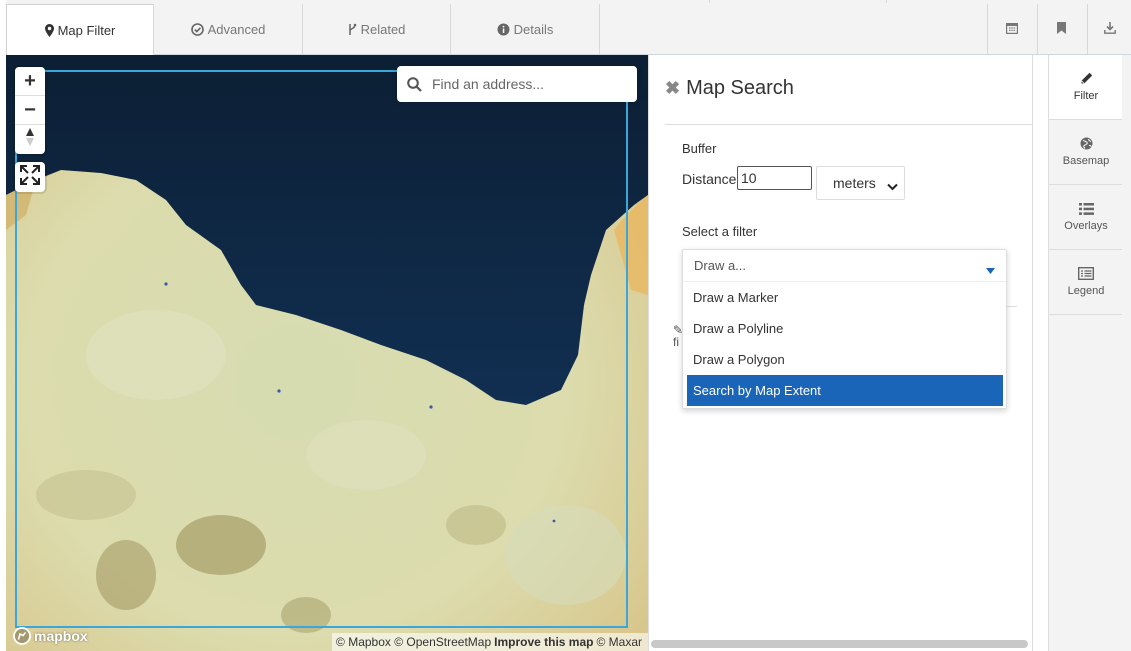 The width and height of the screenshot is (1131, 651). I want to click on zoom-out-button: −, so click(30, 110).